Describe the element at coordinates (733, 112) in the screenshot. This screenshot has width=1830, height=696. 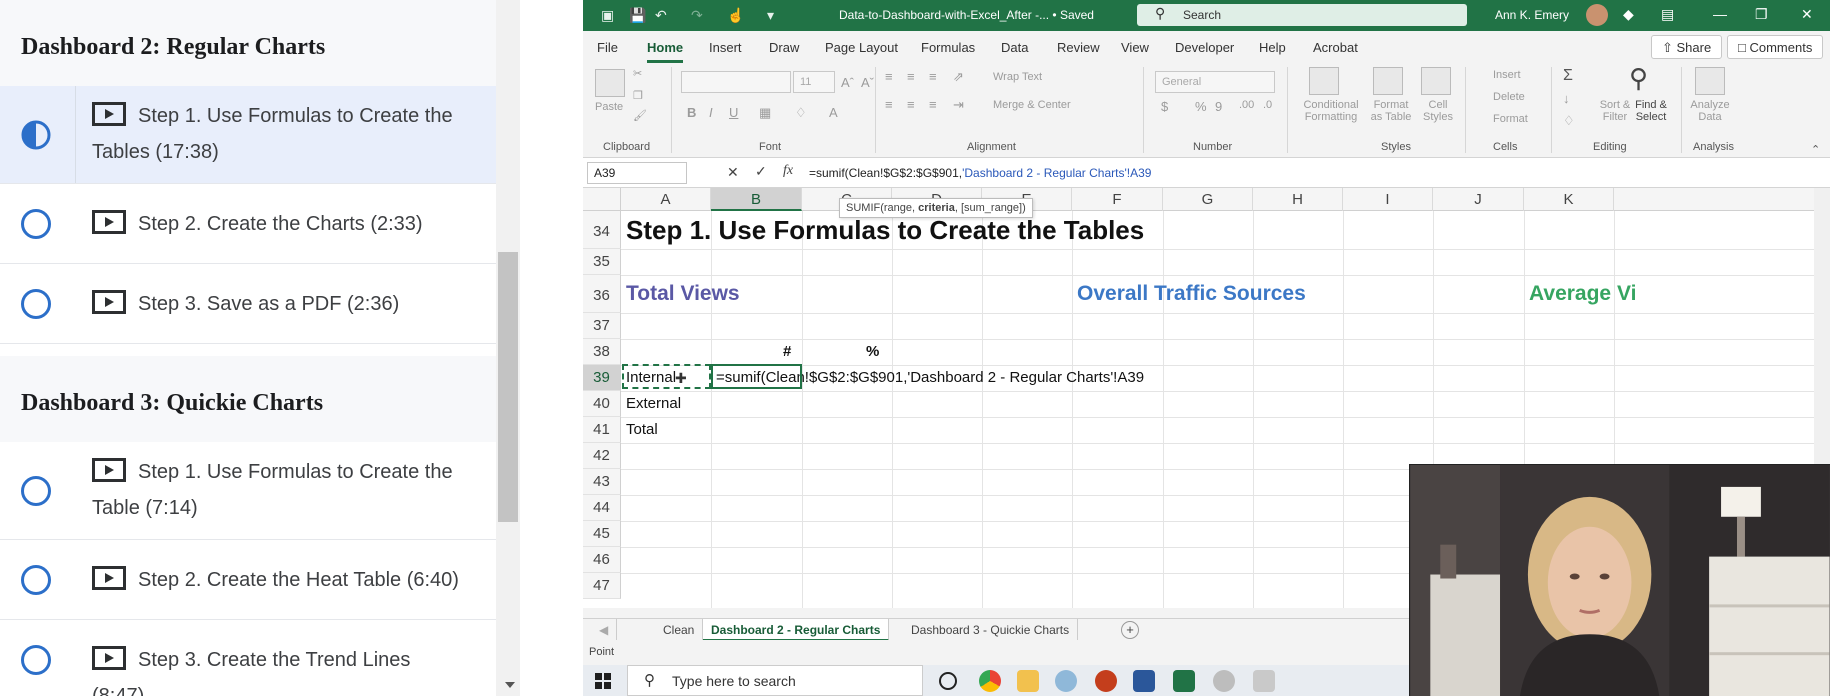
I see `underline-icon: U` at that location.